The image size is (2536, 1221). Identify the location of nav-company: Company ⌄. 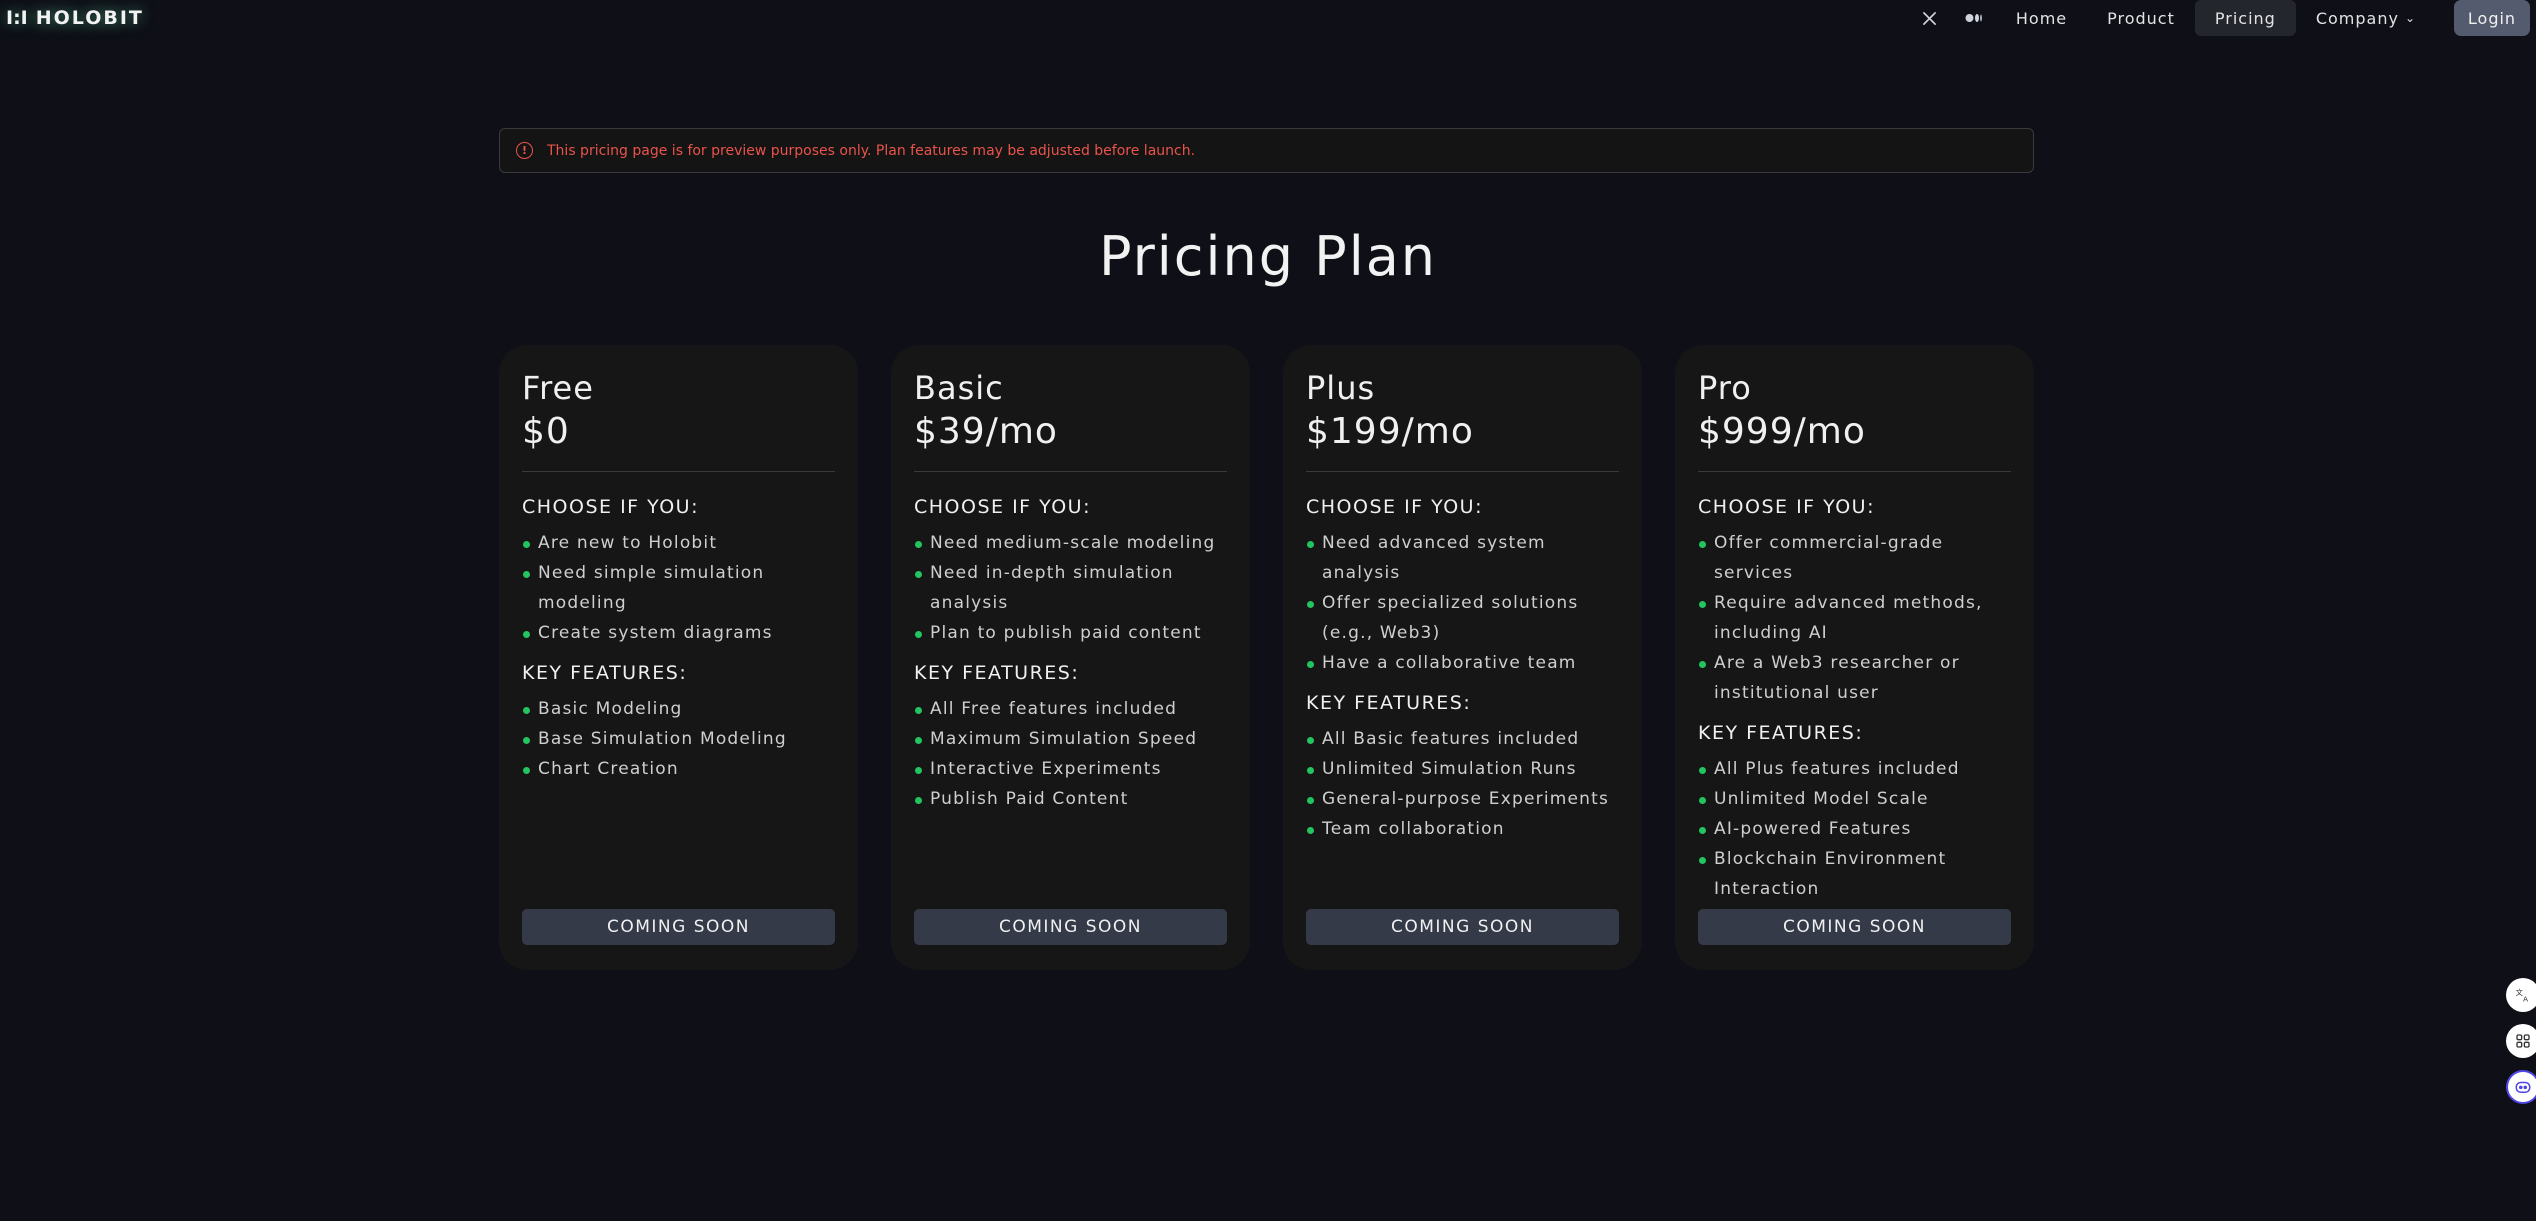
(2366, 18).